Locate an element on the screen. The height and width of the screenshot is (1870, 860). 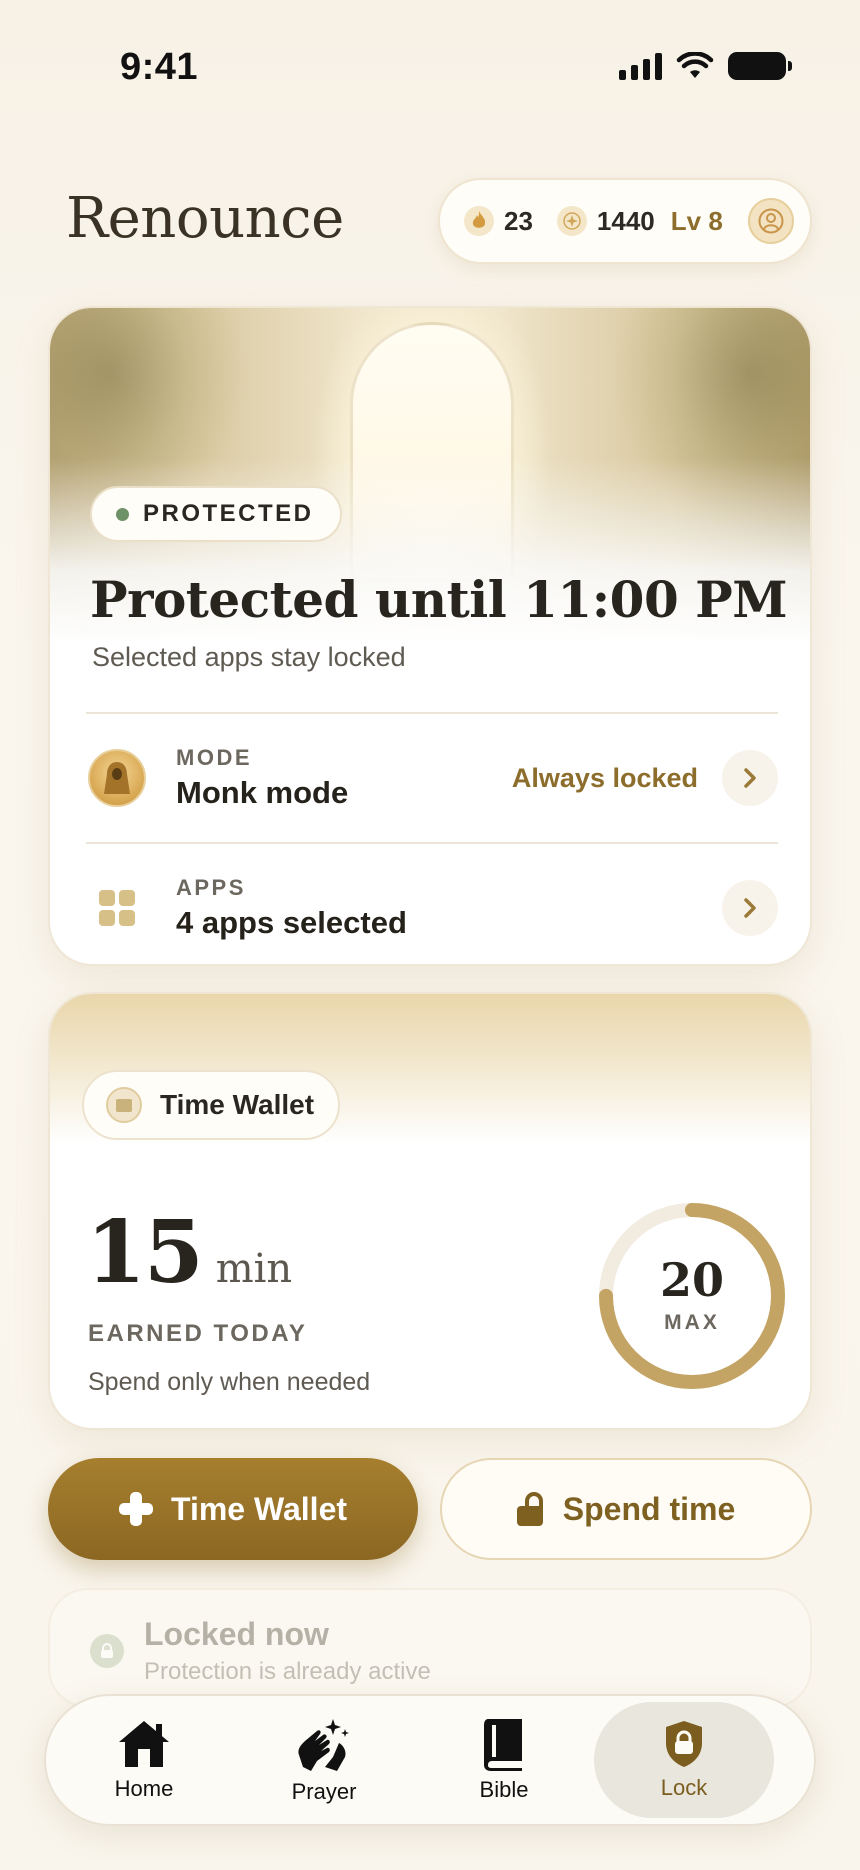
time-wallet-button: Time Wallet is located at coordinates (233, 1509).